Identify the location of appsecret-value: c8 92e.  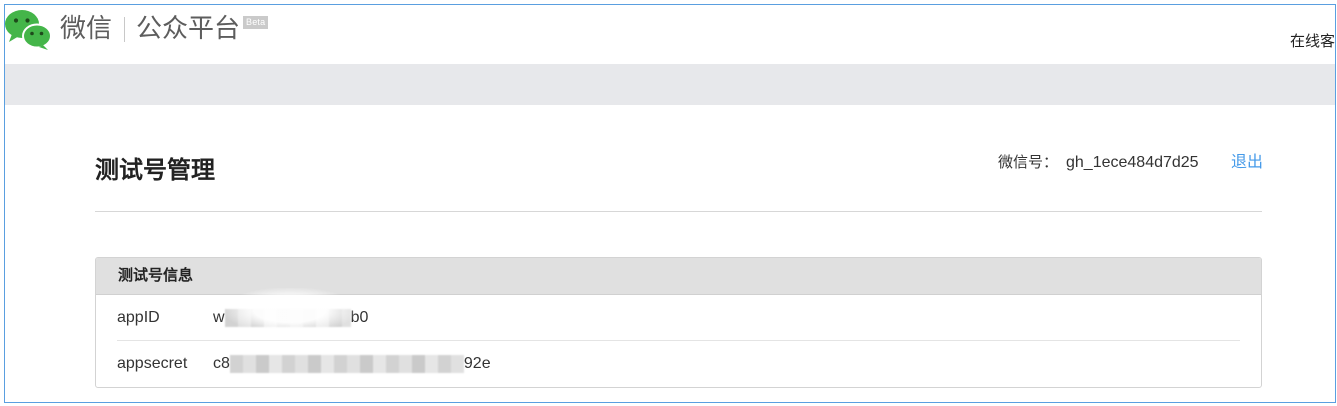
(352, 363).